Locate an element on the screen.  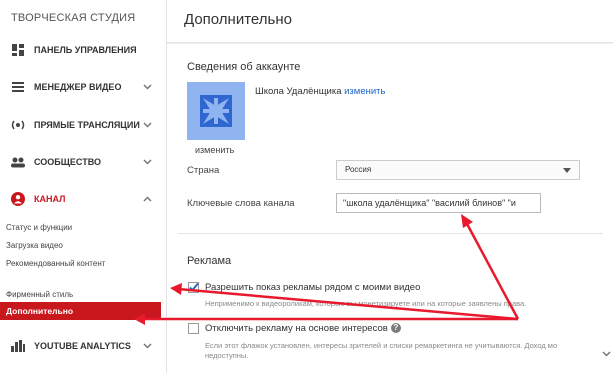
sidebar-item-label: ПАНЕЛЬ УПРАВЛЕНИЯ is located at coordinates (85, 50).